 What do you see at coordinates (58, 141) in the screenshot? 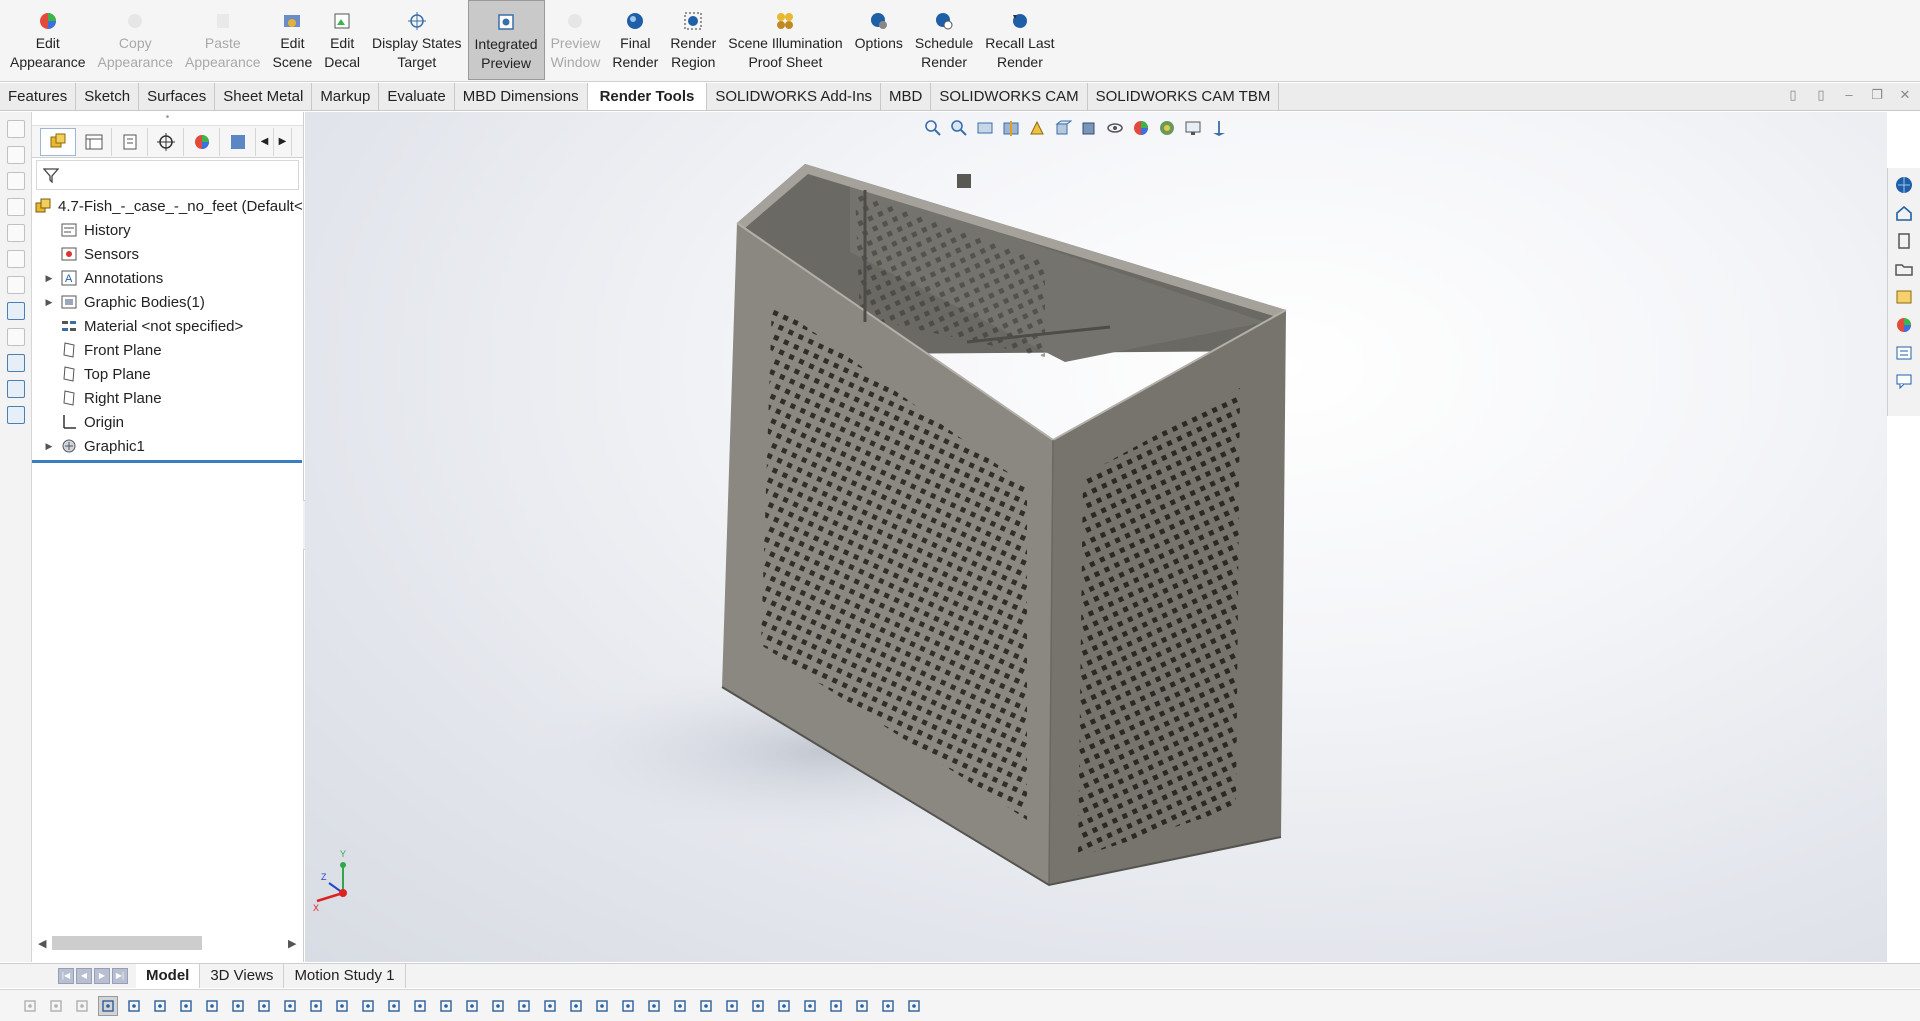
I see `feature-tree-tab-icon` at bounding box center [58, 141].